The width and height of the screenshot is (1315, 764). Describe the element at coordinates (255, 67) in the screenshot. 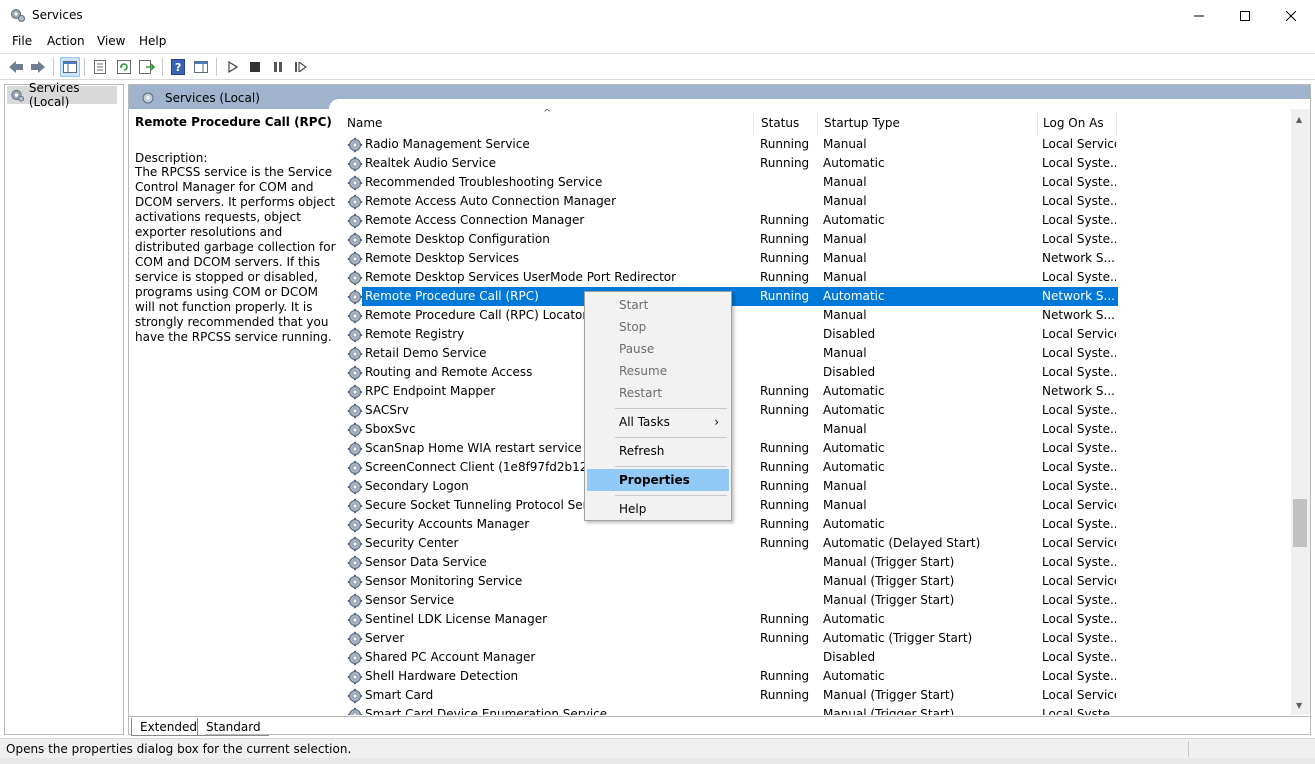

I see `stop-service-button` at that location.